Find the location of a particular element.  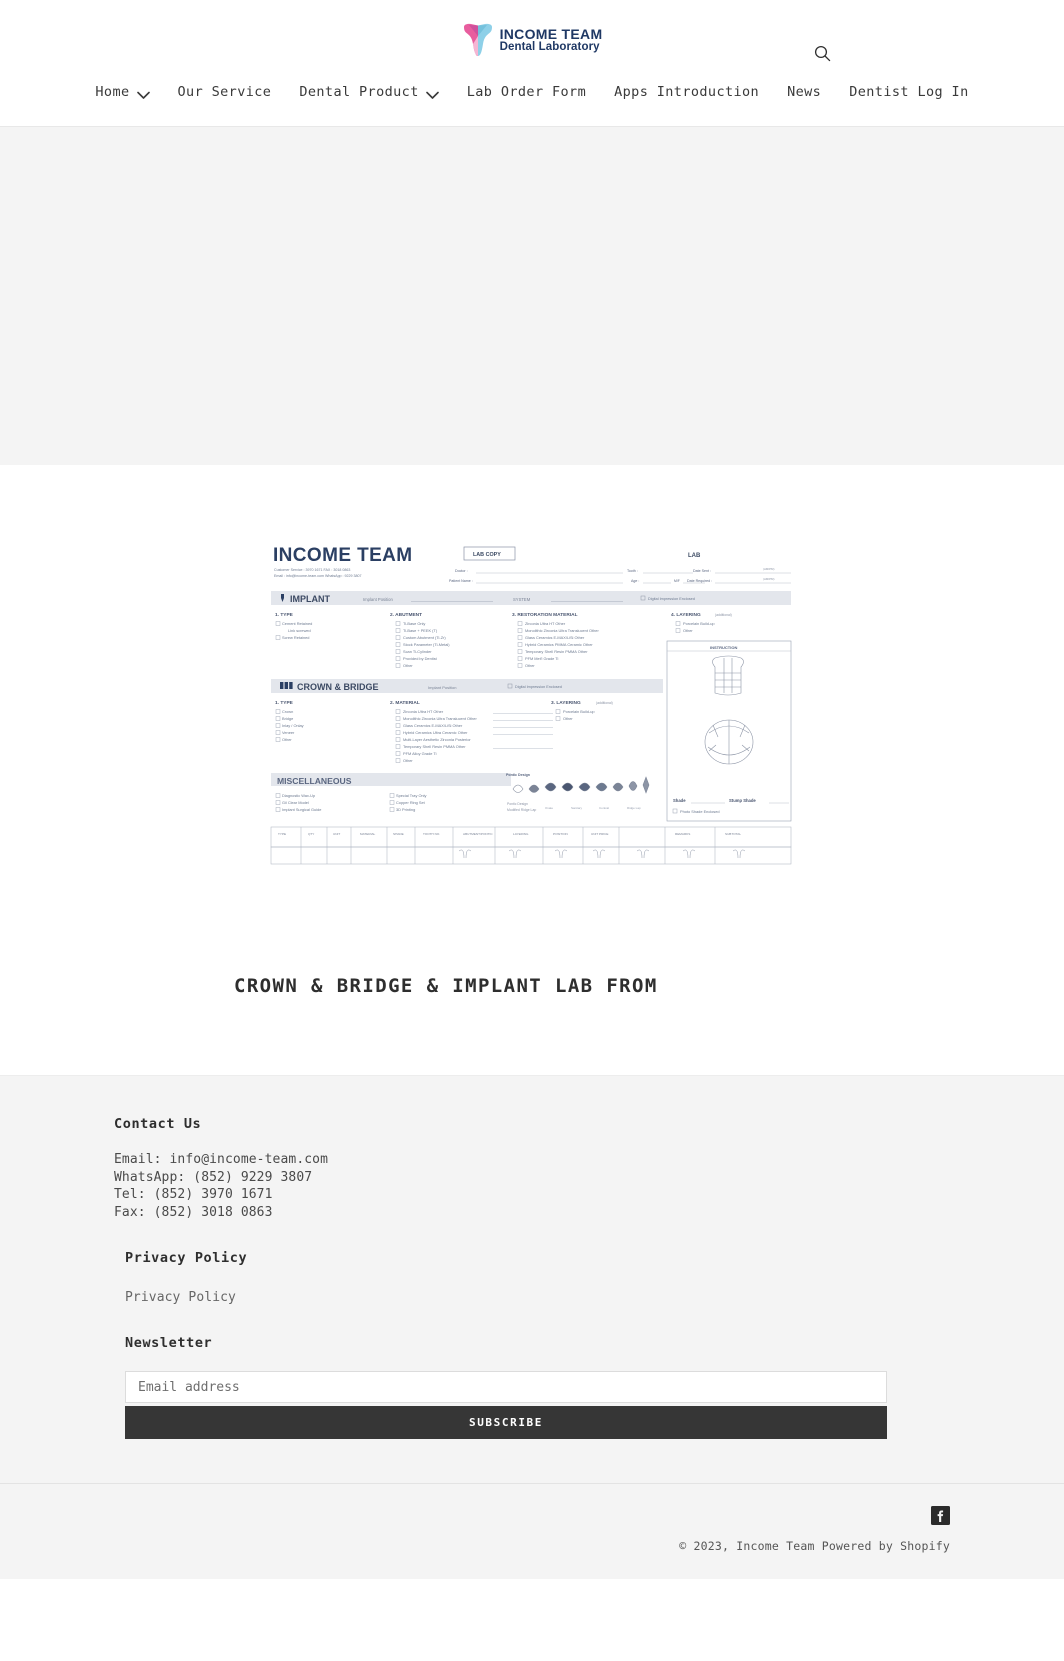

svg-text: LAYERING is located at coordinates (521, 834).